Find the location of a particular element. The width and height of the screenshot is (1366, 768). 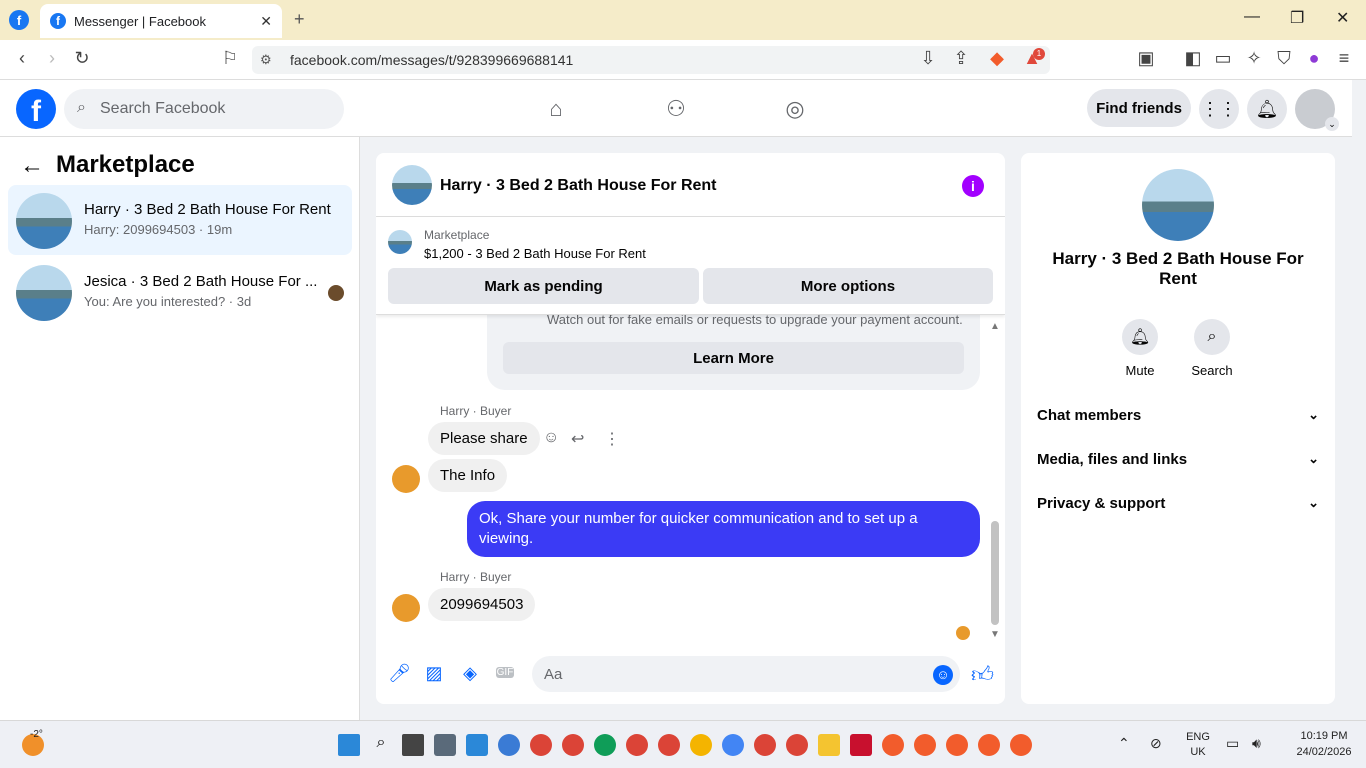

vivaldi-icon is located at coordinates (861, 745).